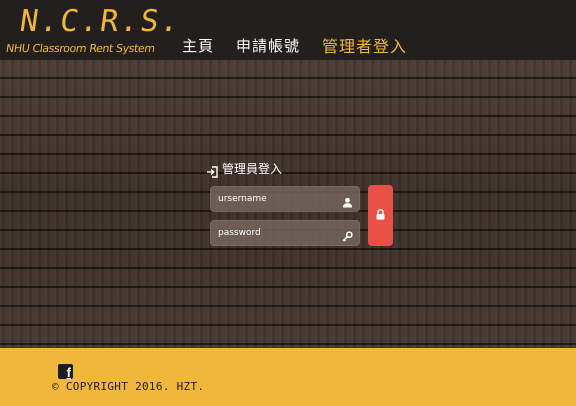  I want to click on brand-logo: N.C.R.S., so click(100, 21).